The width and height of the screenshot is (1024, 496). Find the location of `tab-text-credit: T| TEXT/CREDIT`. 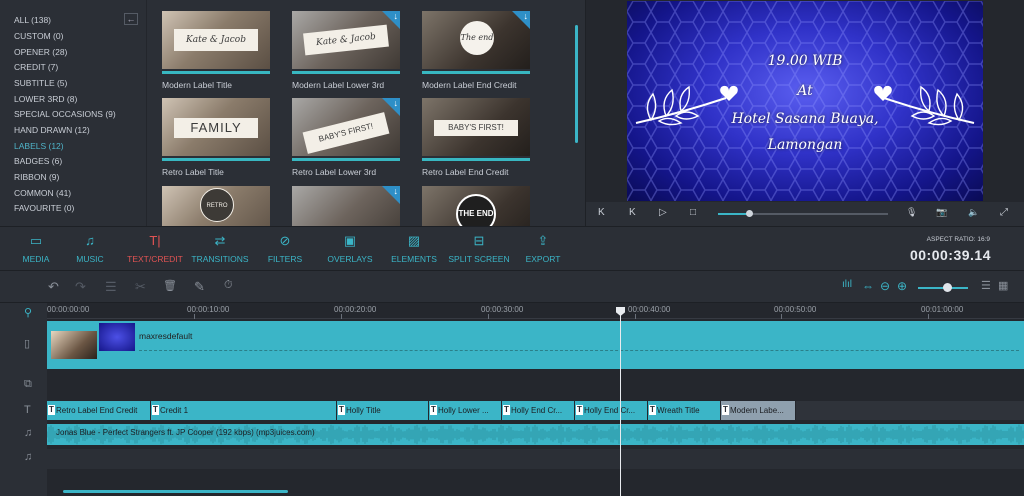

tab-text-credit: T| TEXT/CREDIT is located at coordinates (155, 249).